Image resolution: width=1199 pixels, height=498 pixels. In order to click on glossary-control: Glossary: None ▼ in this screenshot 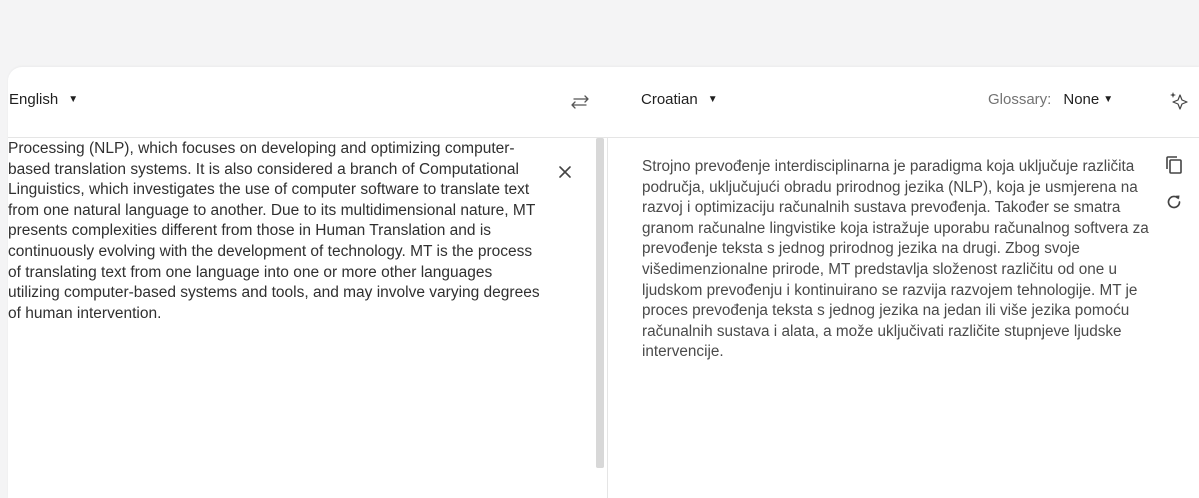, I will do `click(1050, 99)`.